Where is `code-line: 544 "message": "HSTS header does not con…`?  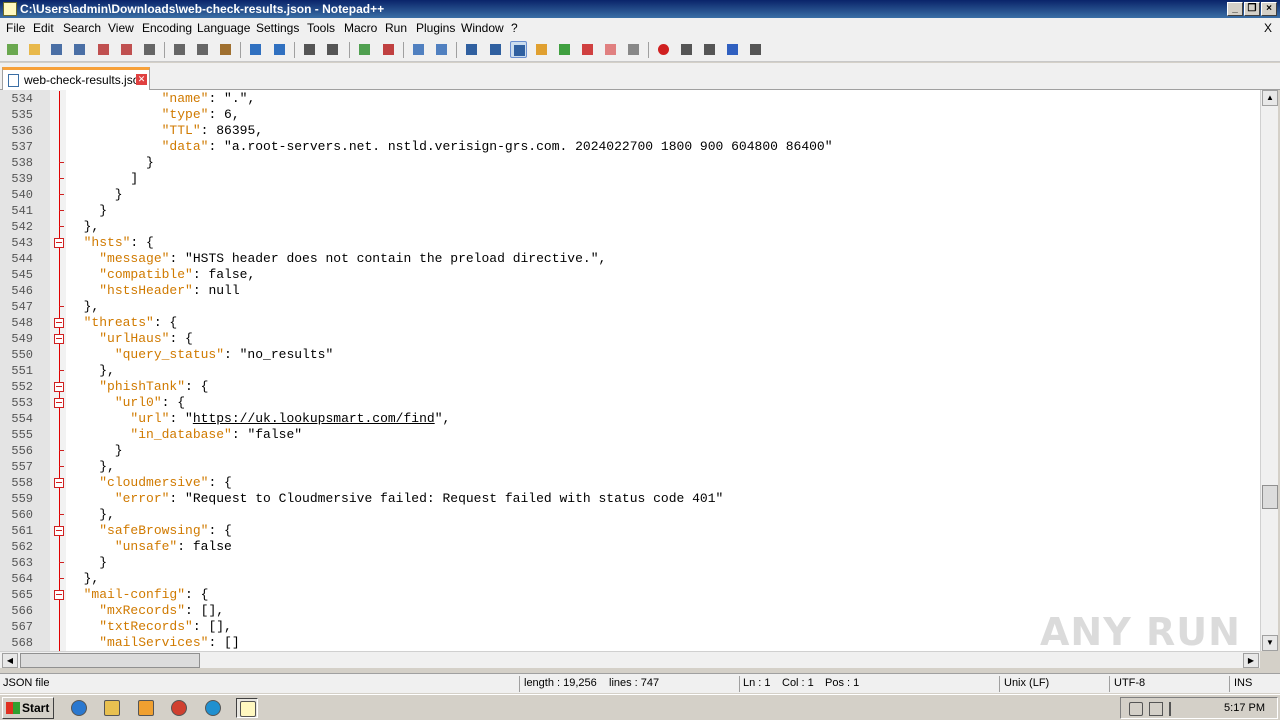
code-line: 544 "message": "HSTS header does not con… is located at coordinates (630, 259).